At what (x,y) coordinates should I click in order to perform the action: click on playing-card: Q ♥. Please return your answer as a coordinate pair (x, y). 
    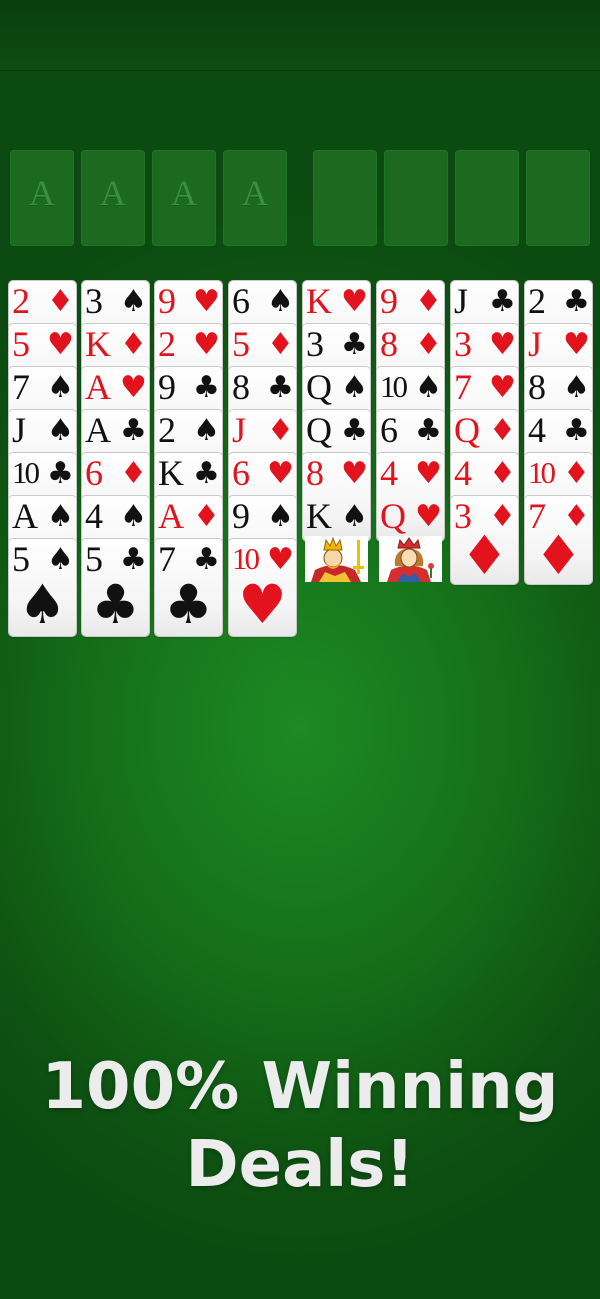
    Looking at the image, I should click on (410, 540).